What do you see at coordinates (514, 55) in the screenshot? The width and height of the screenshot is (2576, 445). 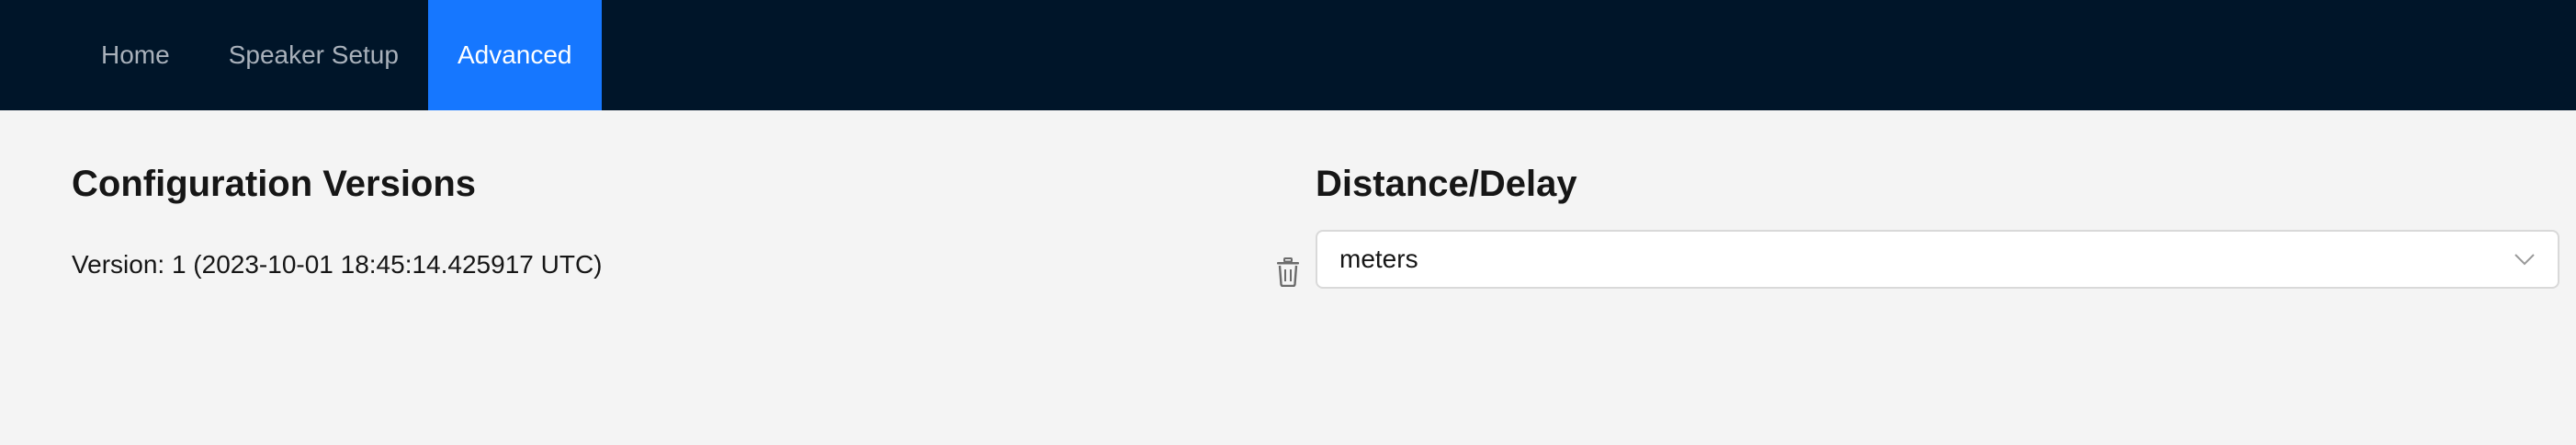 I see `nav-item-advanced: Advanced` at bounding box center [514, 55].